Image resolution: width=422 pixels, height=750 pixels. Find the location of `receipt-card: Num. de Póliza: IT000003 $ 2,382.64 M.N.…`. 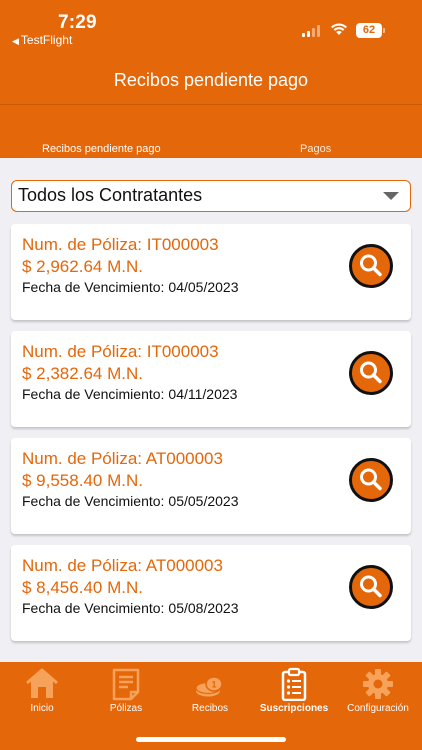

receipt-card: Num. de Póliza: IT000003 $ 2,382.64 M.N.… is located at coordinates (211, 379).